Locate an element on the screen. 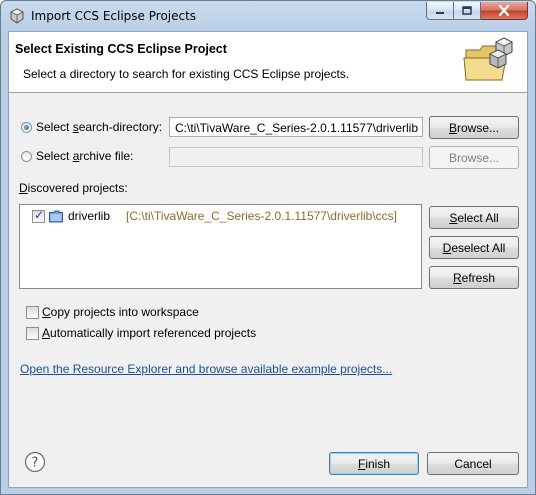 The width and height of the screenshot is (536, 495). cancel-button: Cancel is located at coordinates (473, 463).